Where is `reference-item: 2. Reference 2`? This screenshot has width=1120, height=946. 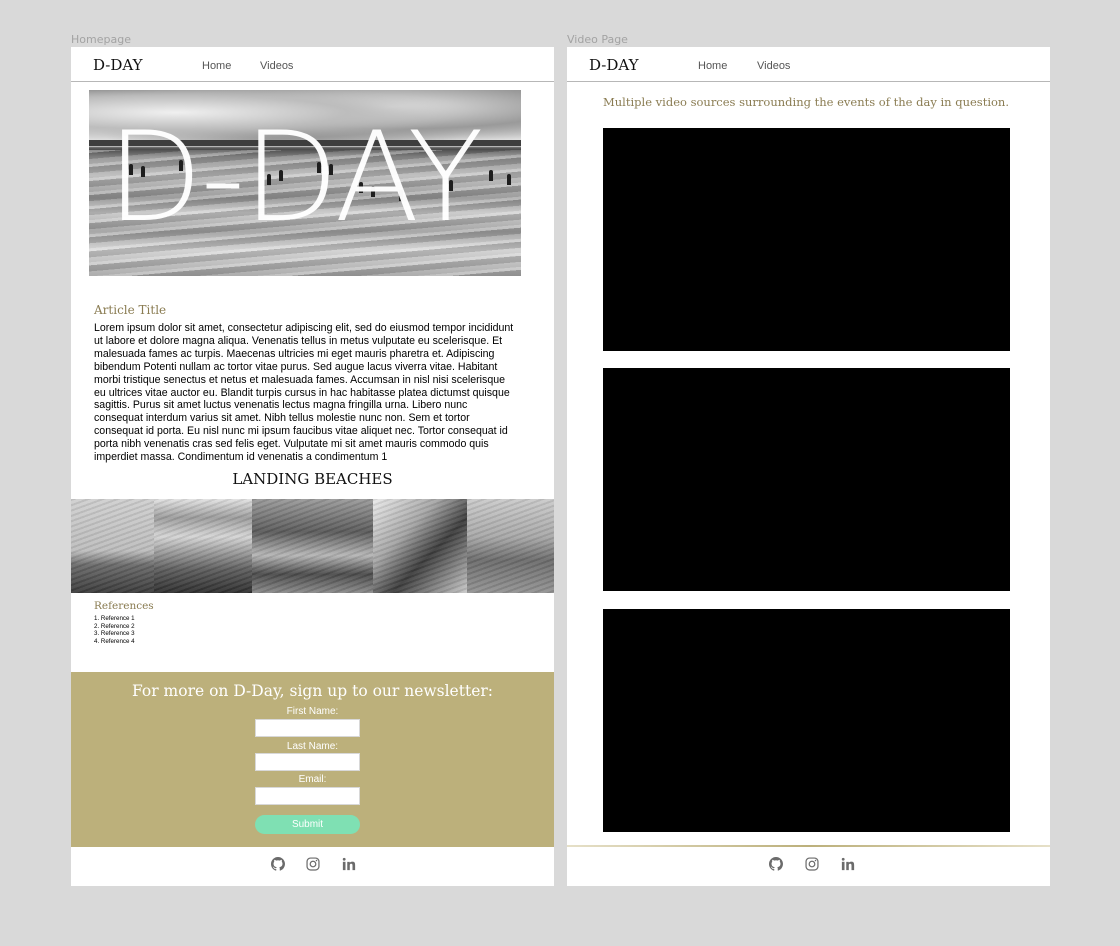
reference-item: 2. Reference 2 is located at coordinates (114, 627).